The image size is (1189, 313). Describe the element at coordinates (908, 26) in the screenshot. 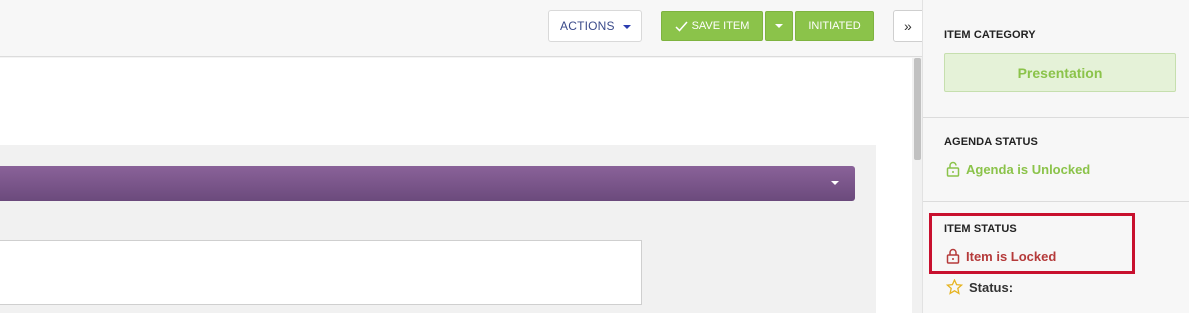

I see `double-chevron-right-icon: »` at that location.